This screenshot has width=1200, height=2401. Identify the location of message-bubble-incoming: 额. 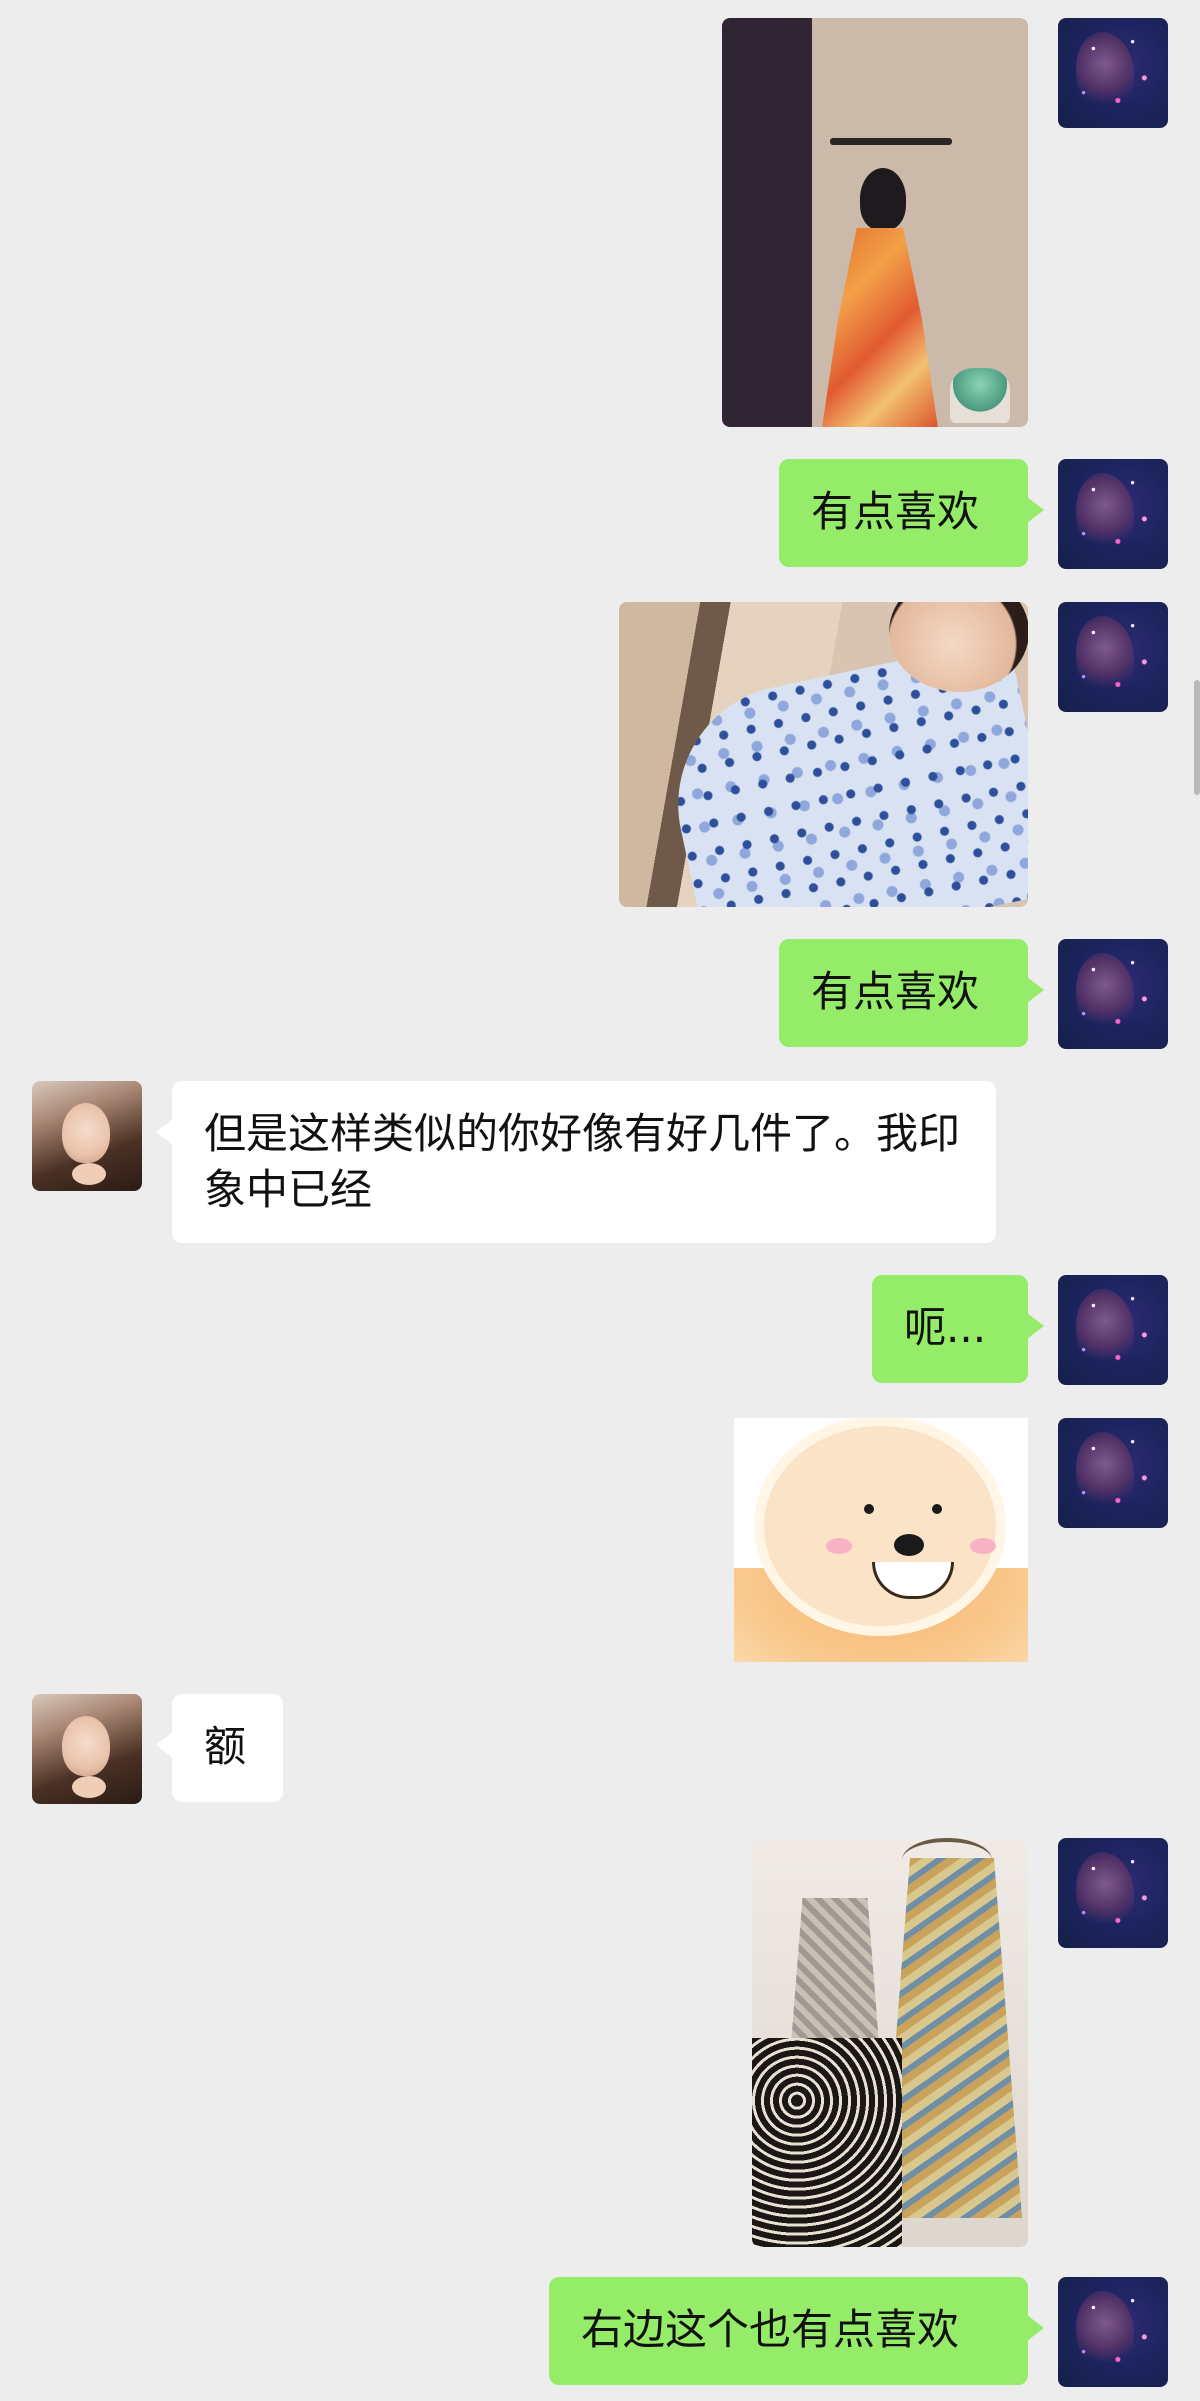
(219, 1748).